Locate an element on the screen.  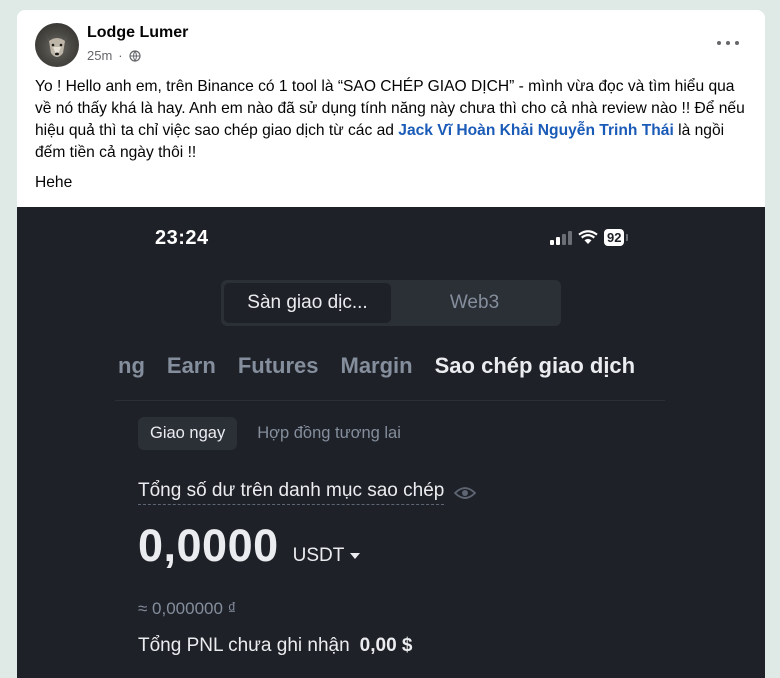
pnl-value: 0,00 $ is located at coordinates (386, 645).